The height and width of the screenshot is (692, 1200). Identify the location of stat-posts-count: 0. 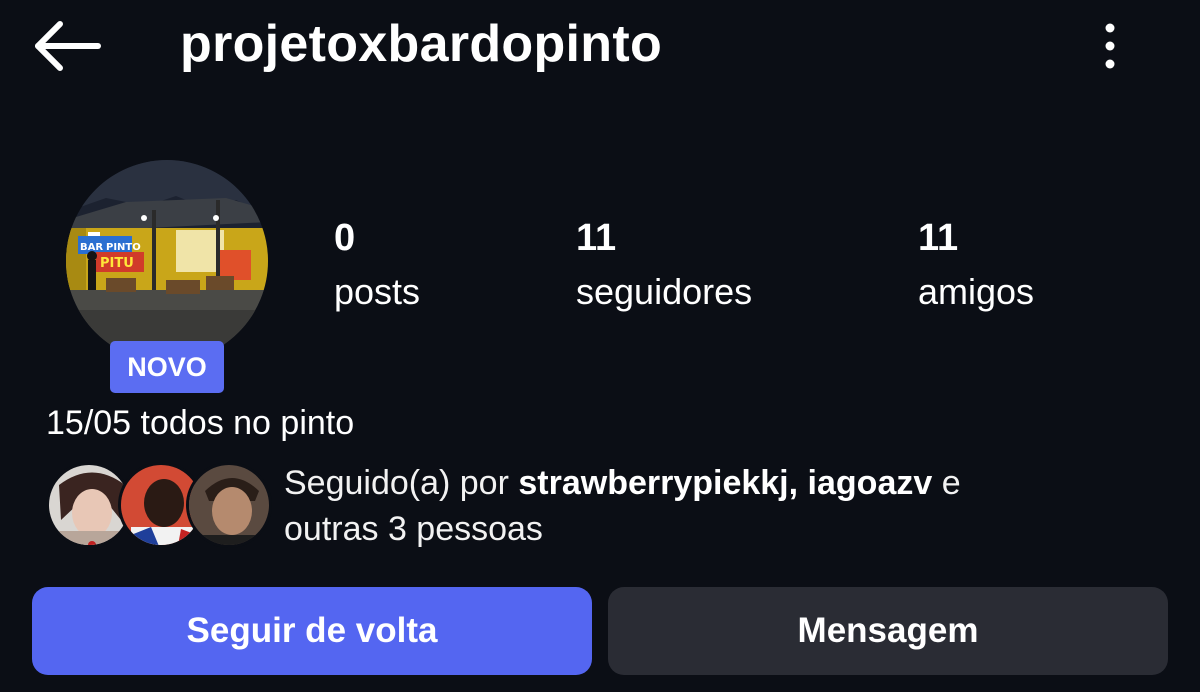
(345, 238).